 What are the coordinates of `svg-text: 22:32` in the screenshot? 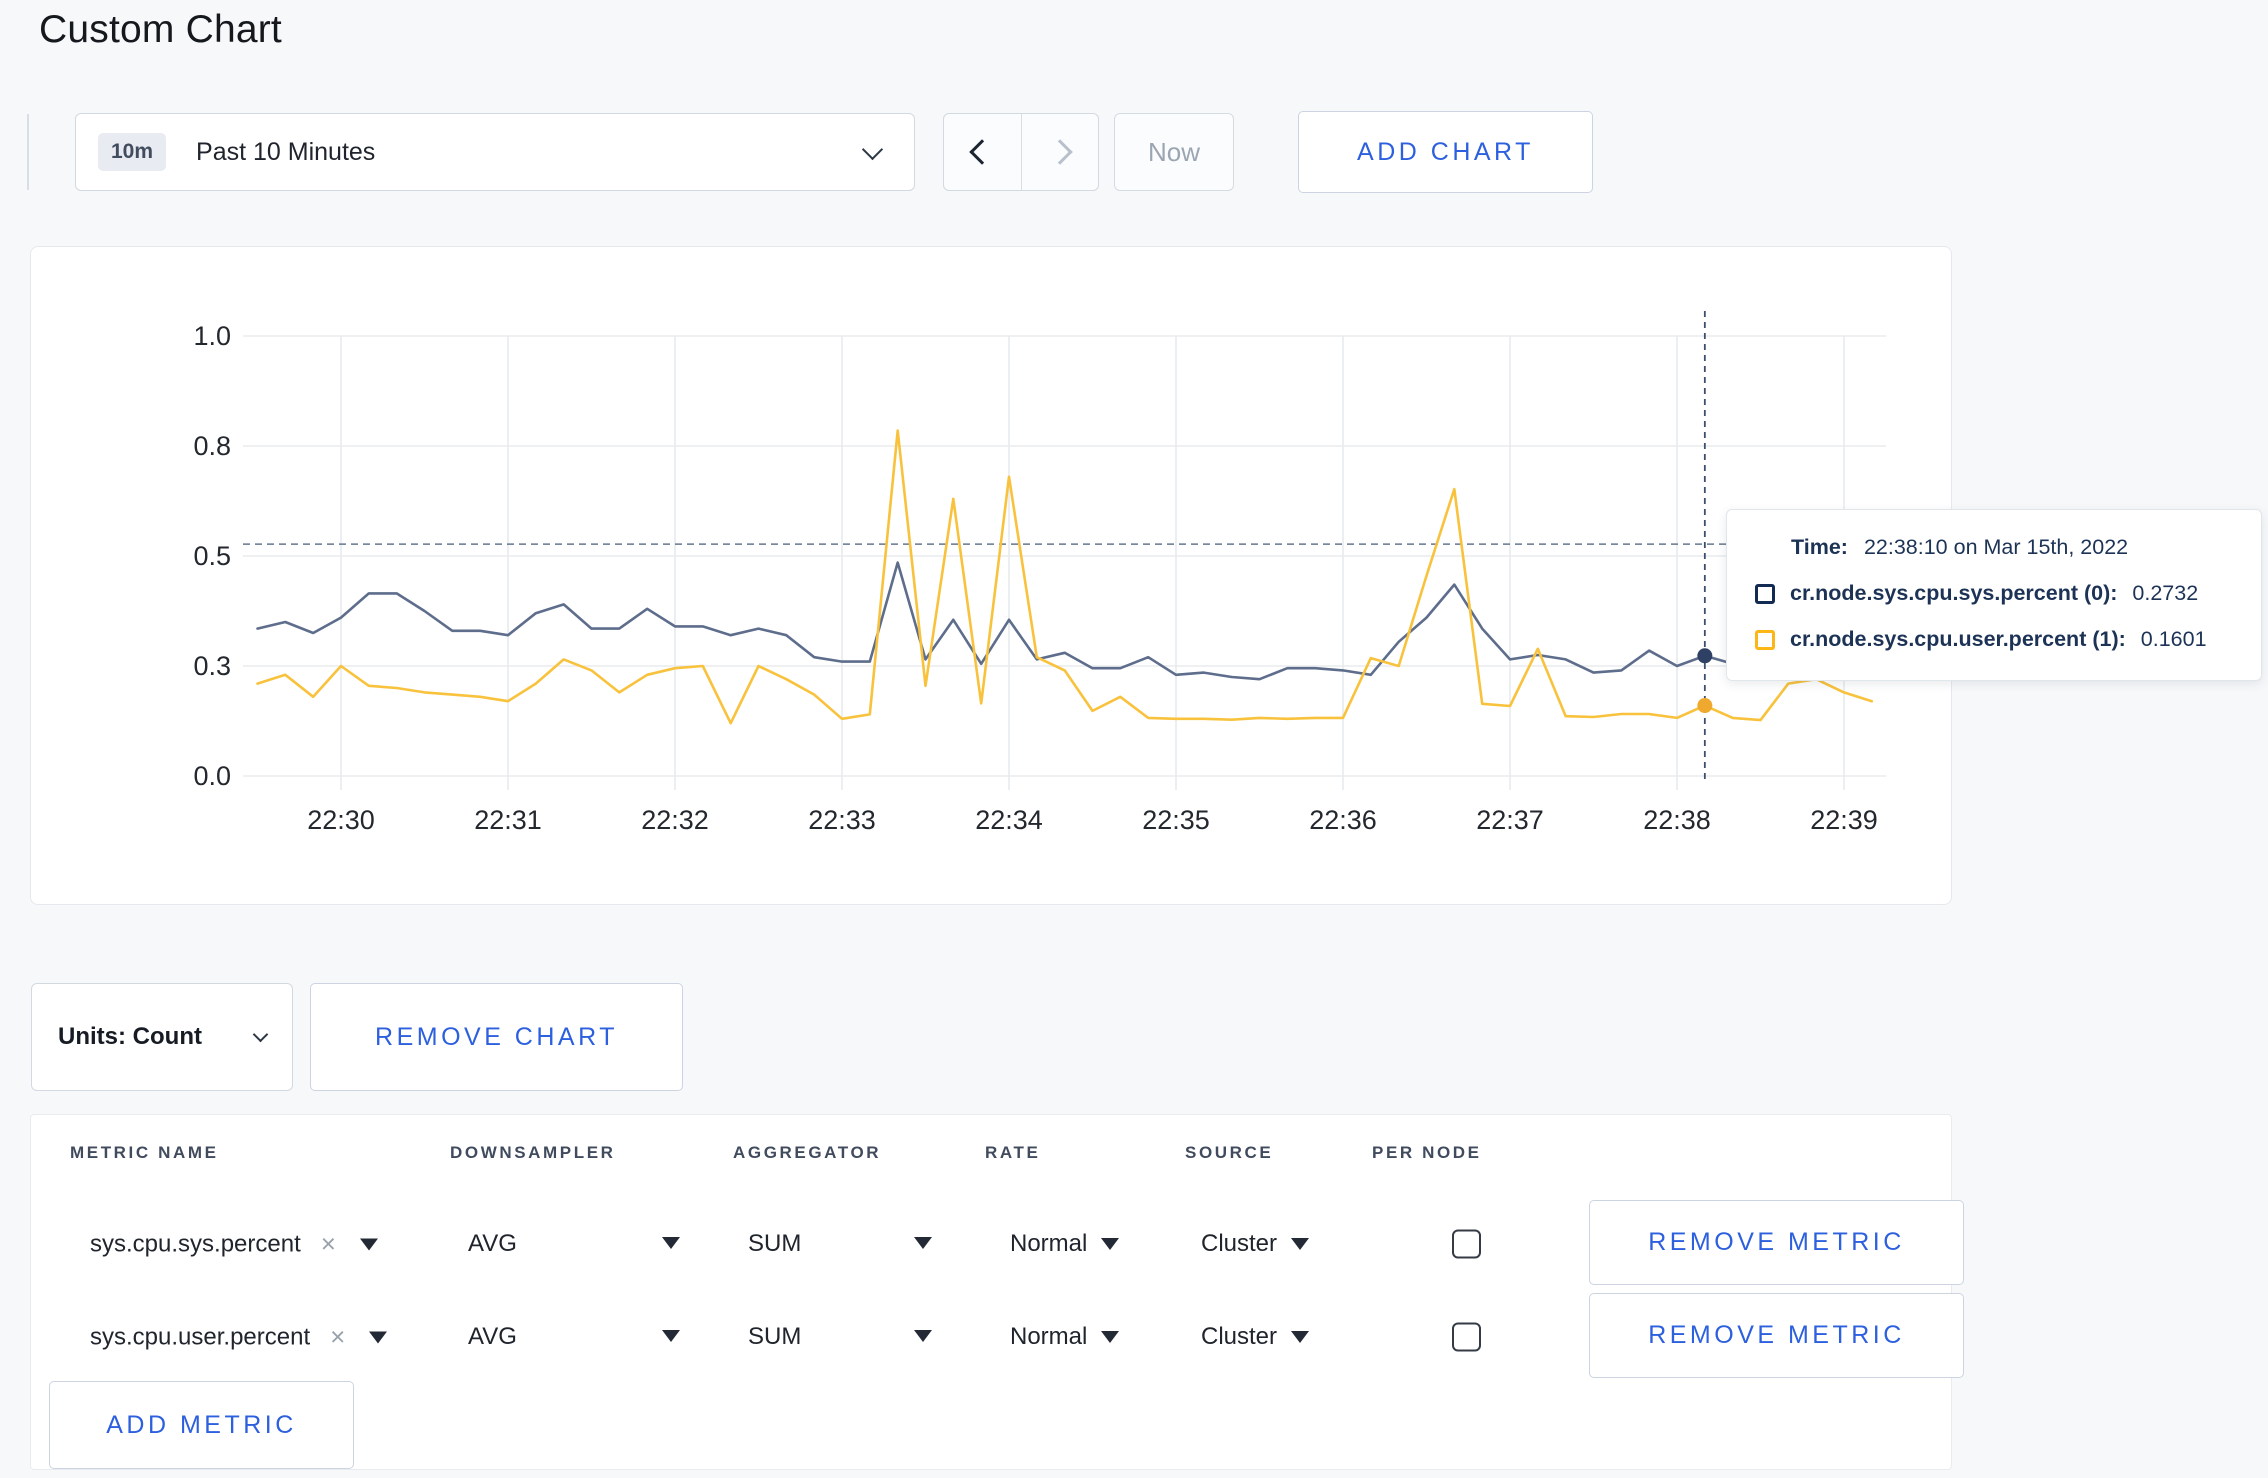 It's located at (675, 820).